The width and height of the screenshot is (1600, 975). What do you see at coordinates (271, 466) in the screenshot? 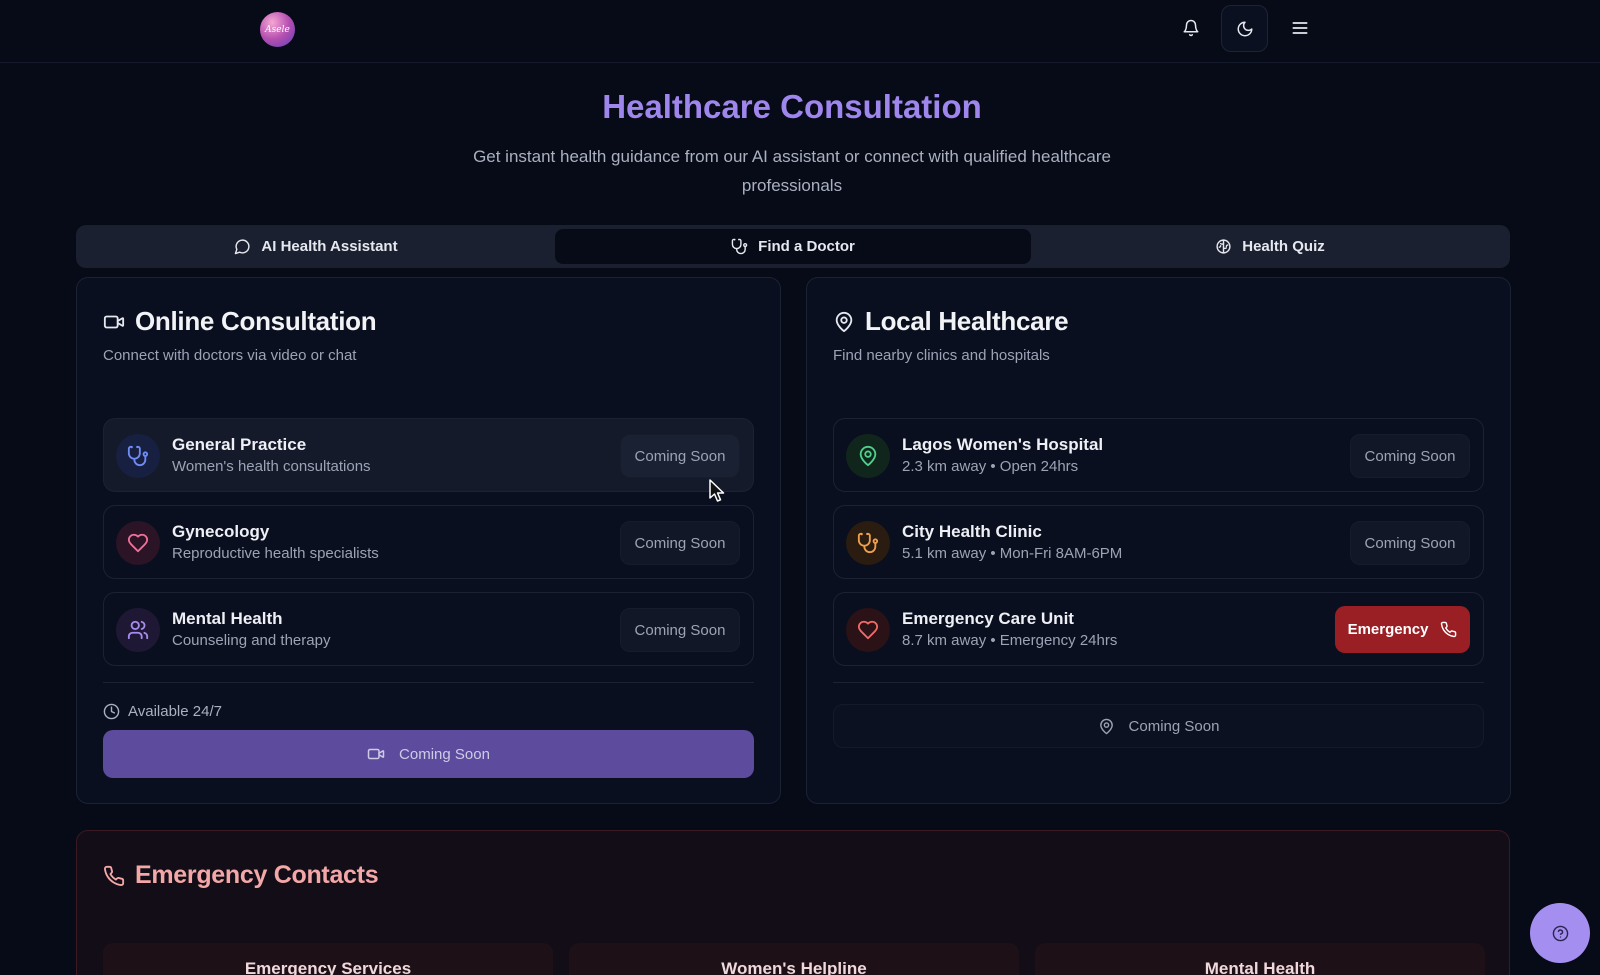
I see `item-description: Women's health consultations` at bounding box center [271, 466].